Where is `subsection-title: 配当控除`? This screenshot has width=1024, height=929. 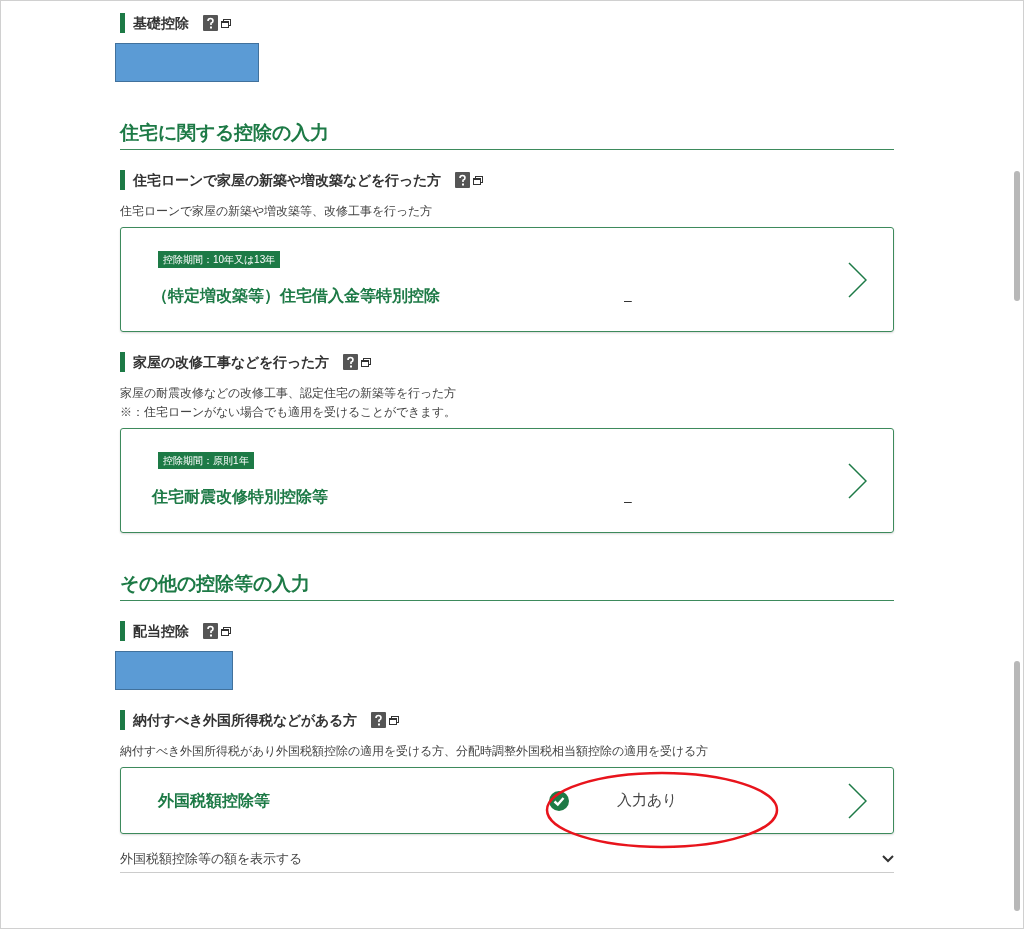
subsection-title: 配当控除 is located at coordinates (161, 631).